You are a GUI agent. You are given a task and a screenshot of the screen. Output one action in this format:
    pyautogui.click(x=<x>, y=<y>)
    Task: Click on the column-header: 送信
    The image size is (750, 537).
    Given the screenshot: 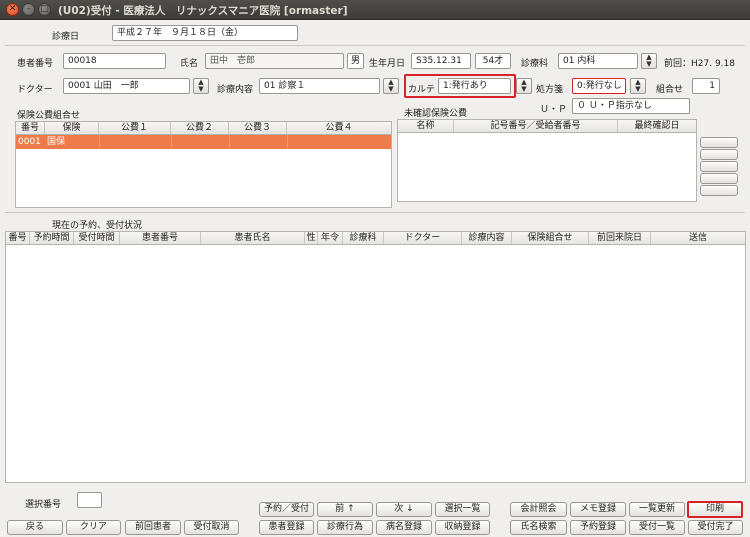 What is the action you would take?
    pyautogui.click(x=698, y=238)
    